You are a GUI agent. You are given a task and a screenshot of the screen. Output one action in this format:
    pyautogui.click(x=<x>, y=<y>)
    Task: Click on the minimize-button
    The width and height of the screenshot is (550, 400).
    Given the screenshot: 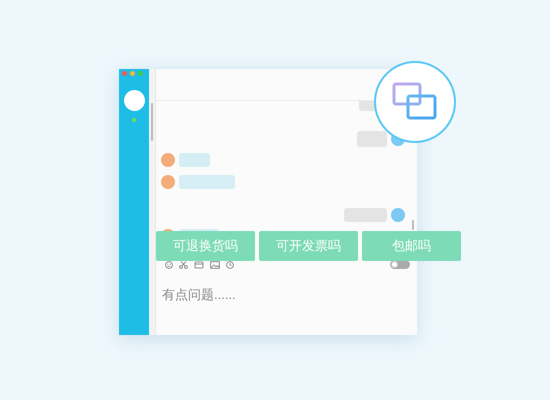 What is the action you would take?
    pyautogui.click(x=132, y=73)
    